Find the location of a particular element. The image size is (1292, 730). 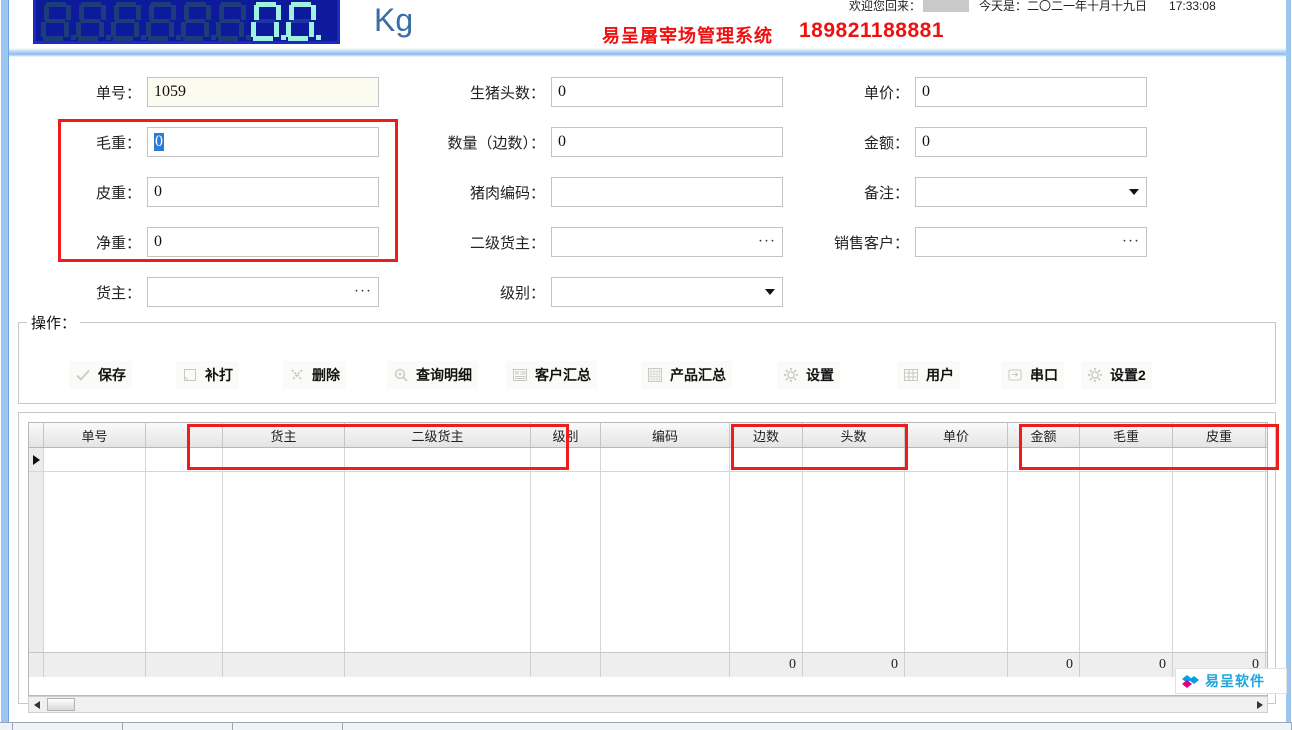

grid-column-header: 皮重 is located at coordinates (1219, 435).